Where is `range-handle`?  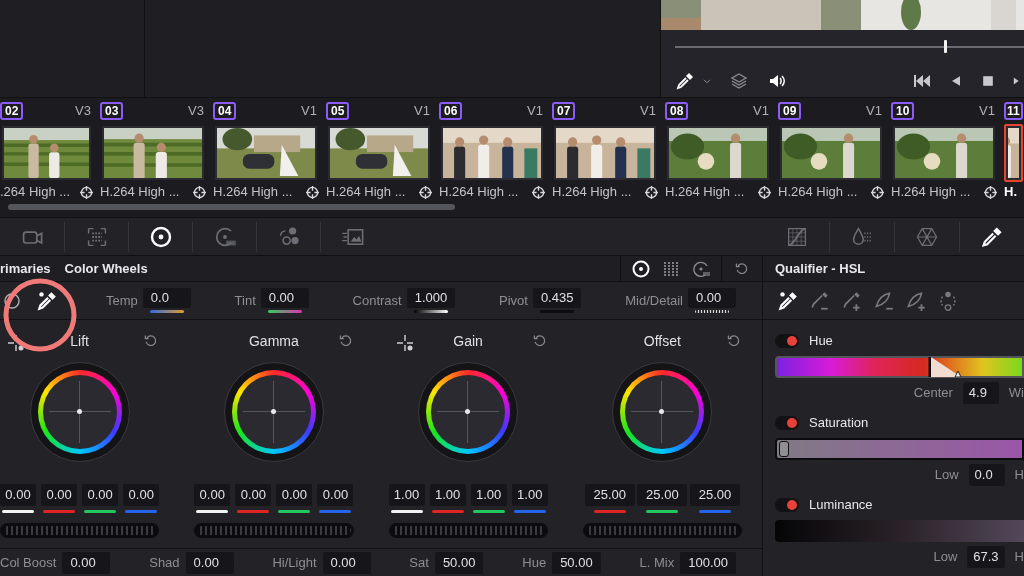
range-handle is located at coordinates (784, 449).